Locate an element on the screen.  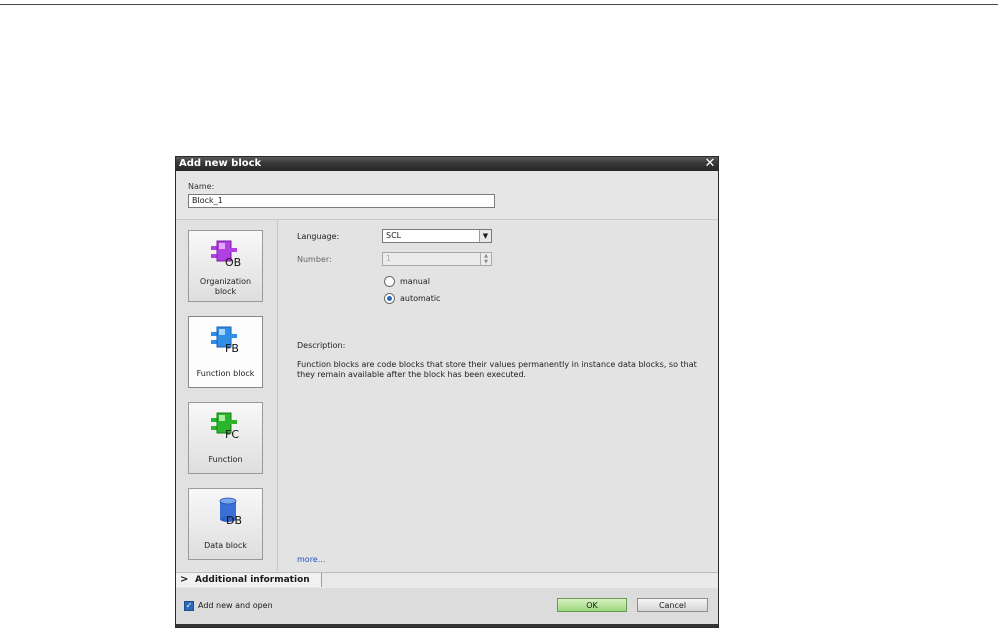
data-block-button: DB Data block is located at coordinates (225, 524).